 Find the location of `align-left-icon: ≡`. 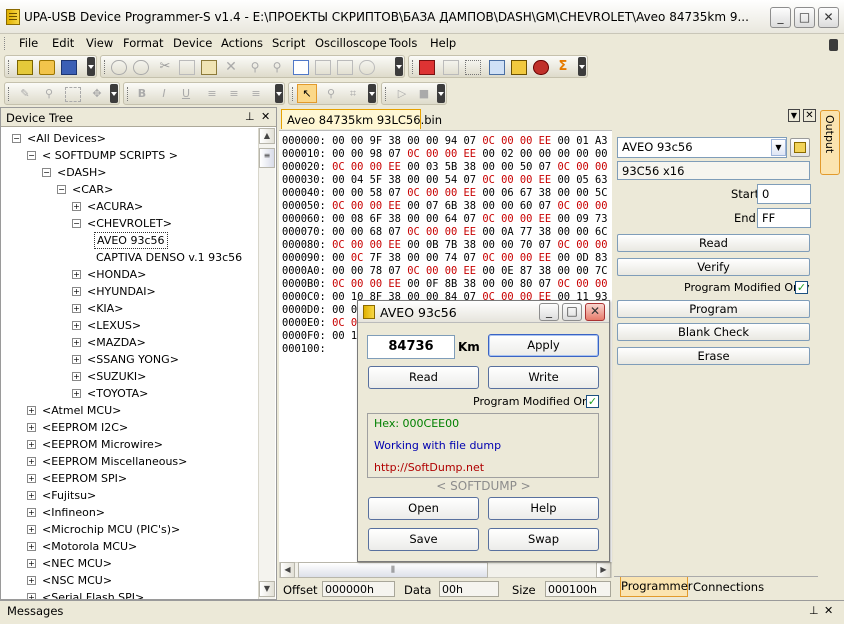

align-left-icon: ≡ is located at coordinates (212, 94).